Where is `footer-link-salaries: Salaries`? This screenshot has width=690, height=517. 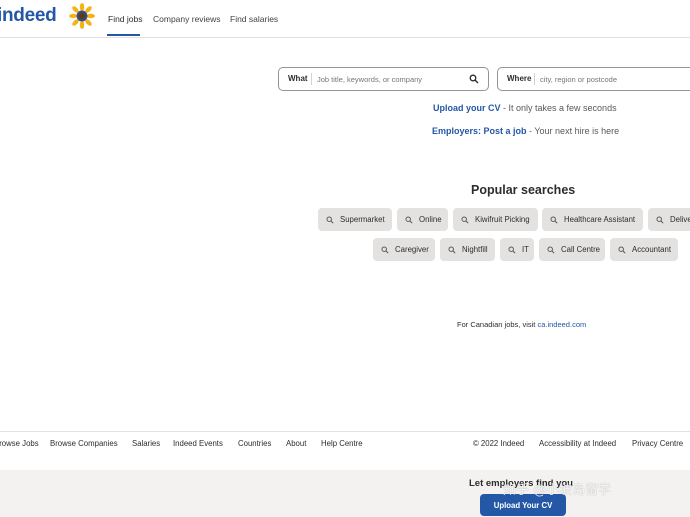 footer-link-salaries: Salaries is located at coordinates (146, 443).